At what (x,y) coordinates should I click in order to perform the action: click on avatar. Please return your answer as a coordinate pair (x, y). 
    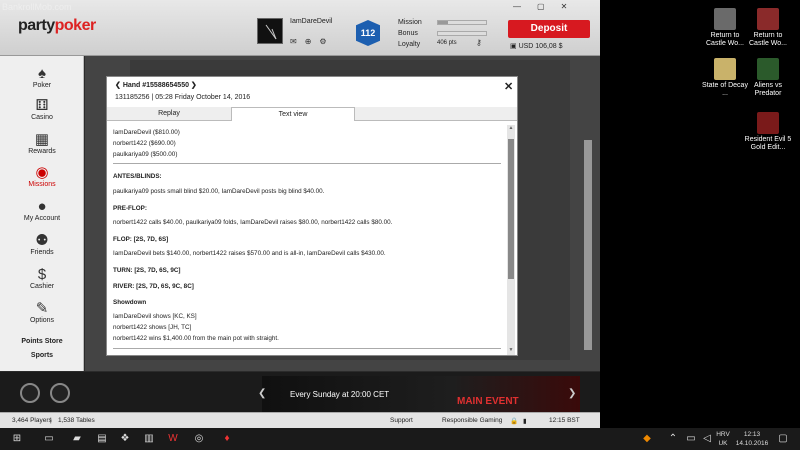
    Looking at the image, I should click on (270, 31).